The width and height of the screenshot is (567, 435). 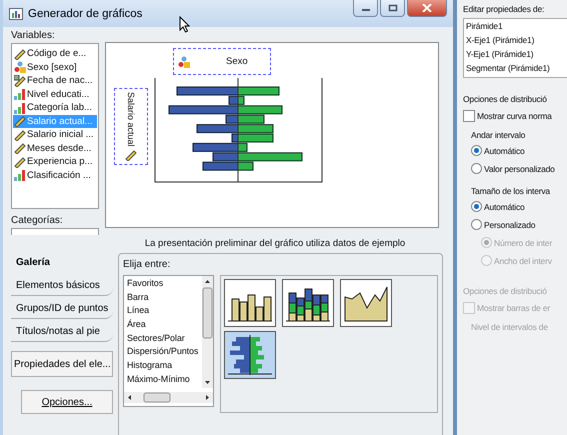 I want to click on categories-label: Categorías:, so click(x=37, y=221).